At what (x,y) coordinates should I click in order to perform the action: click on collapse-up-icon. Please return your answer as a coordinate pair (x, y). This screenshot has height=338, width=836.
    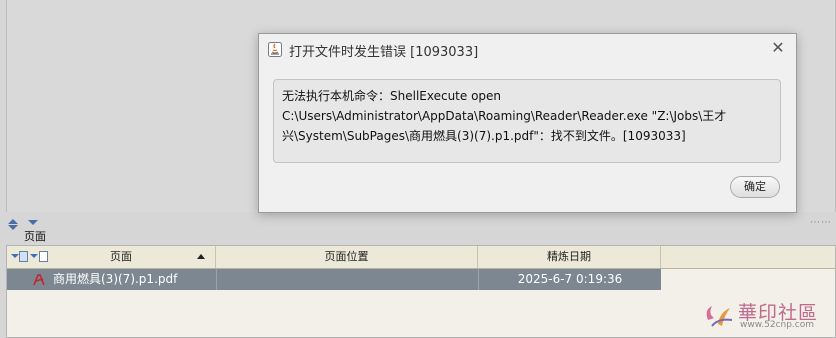
    Looking at the image, I should click on (13, 221).